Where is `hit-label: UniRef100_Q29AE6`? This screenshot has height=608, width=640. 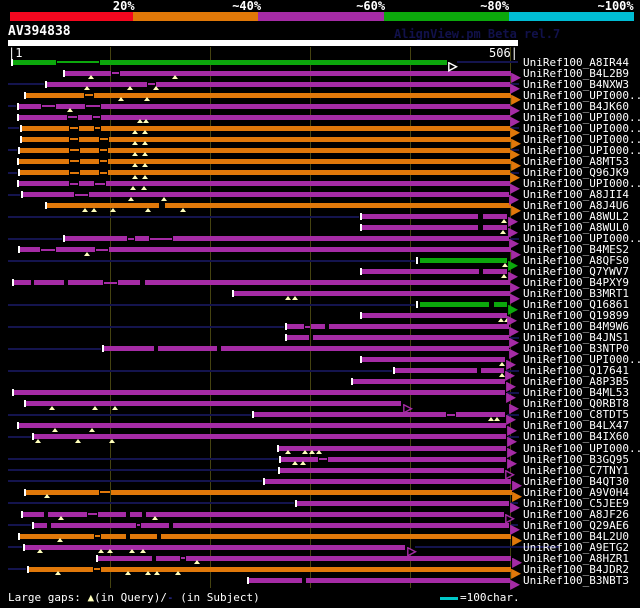 hit-label: UniRef100_Q29AE6 is located at coordinates (576, 525).